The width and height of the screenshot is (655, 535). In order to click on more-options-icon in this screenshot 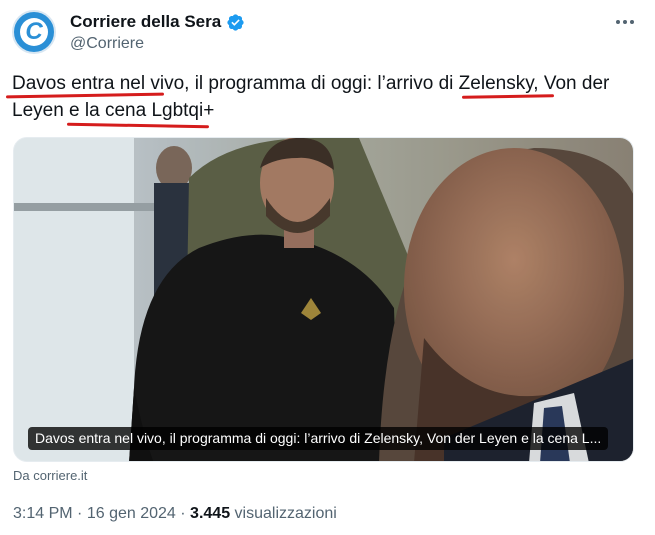, I will do `click(618, 22)`.